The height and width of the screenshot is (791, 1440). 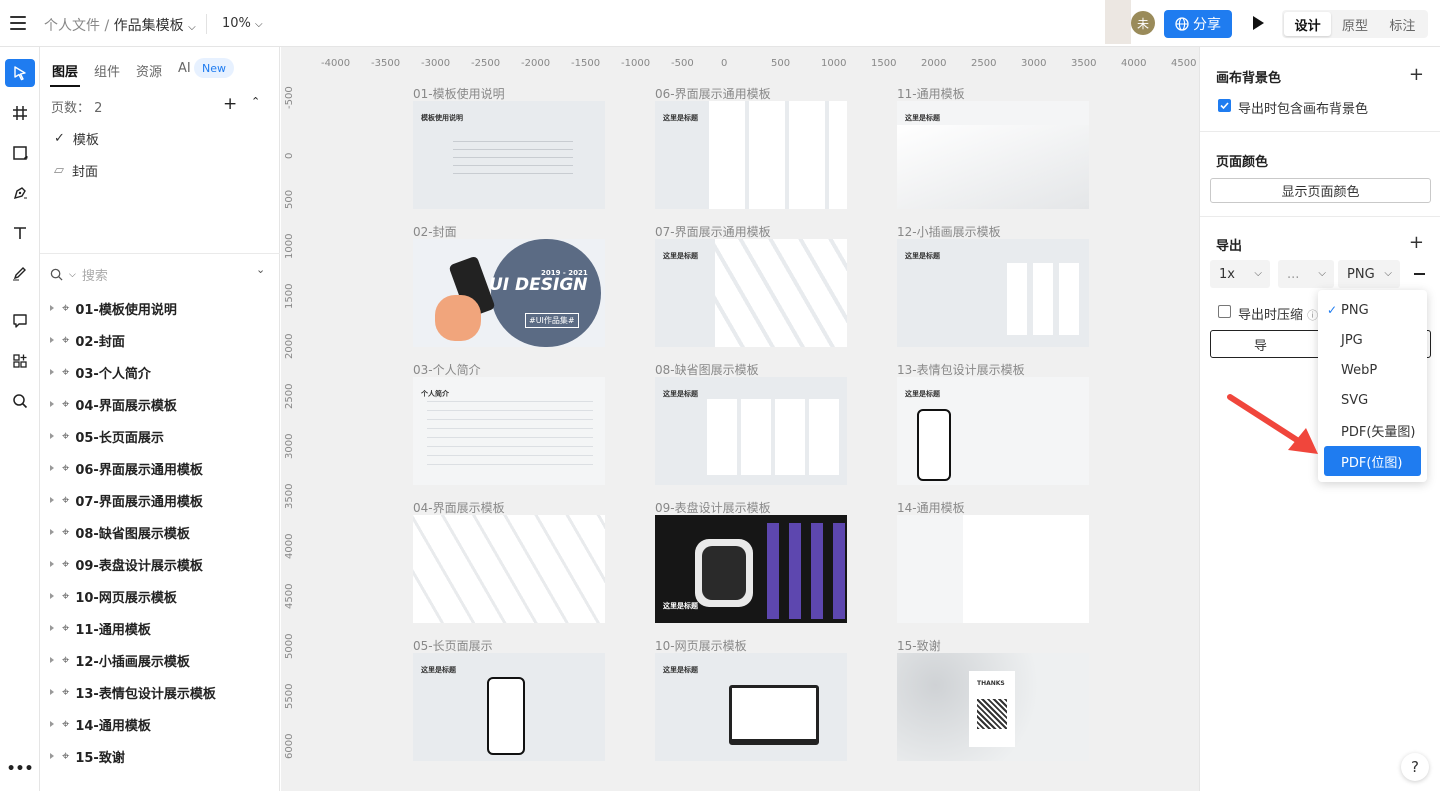 What do you see at coordinates (160, 500) in the screenshot?
I see `layer-row: ⌖ 07-界面展示通用模板` at bounding box center [160, 500].